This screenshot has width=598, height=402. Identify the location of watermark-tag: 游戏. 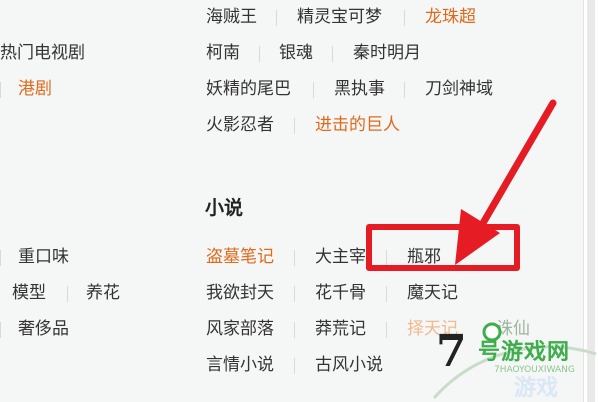
(536, 388).